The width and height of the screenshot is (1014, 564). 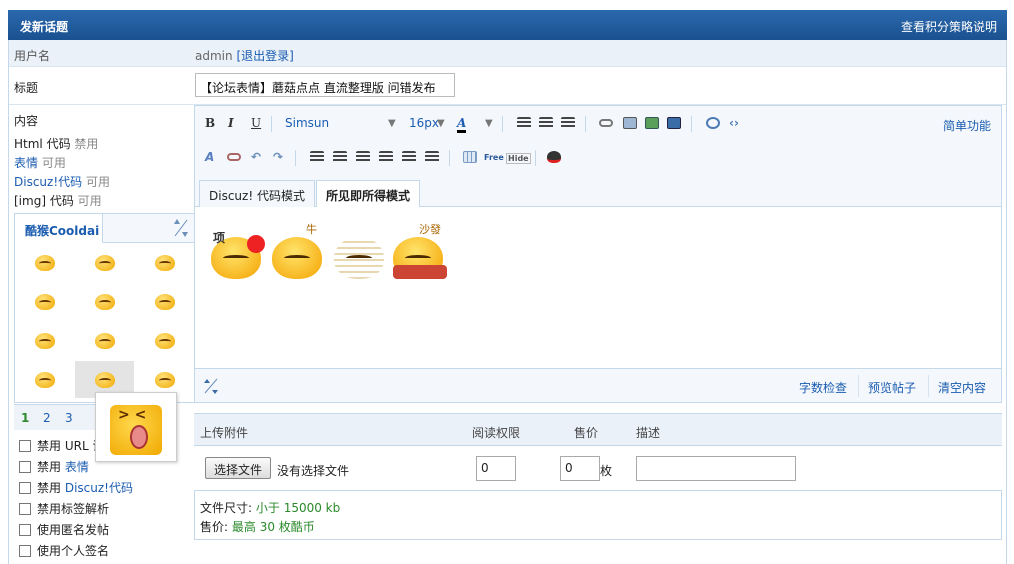 I want to click on price-unit: 枚, so click(x=606, y=471).